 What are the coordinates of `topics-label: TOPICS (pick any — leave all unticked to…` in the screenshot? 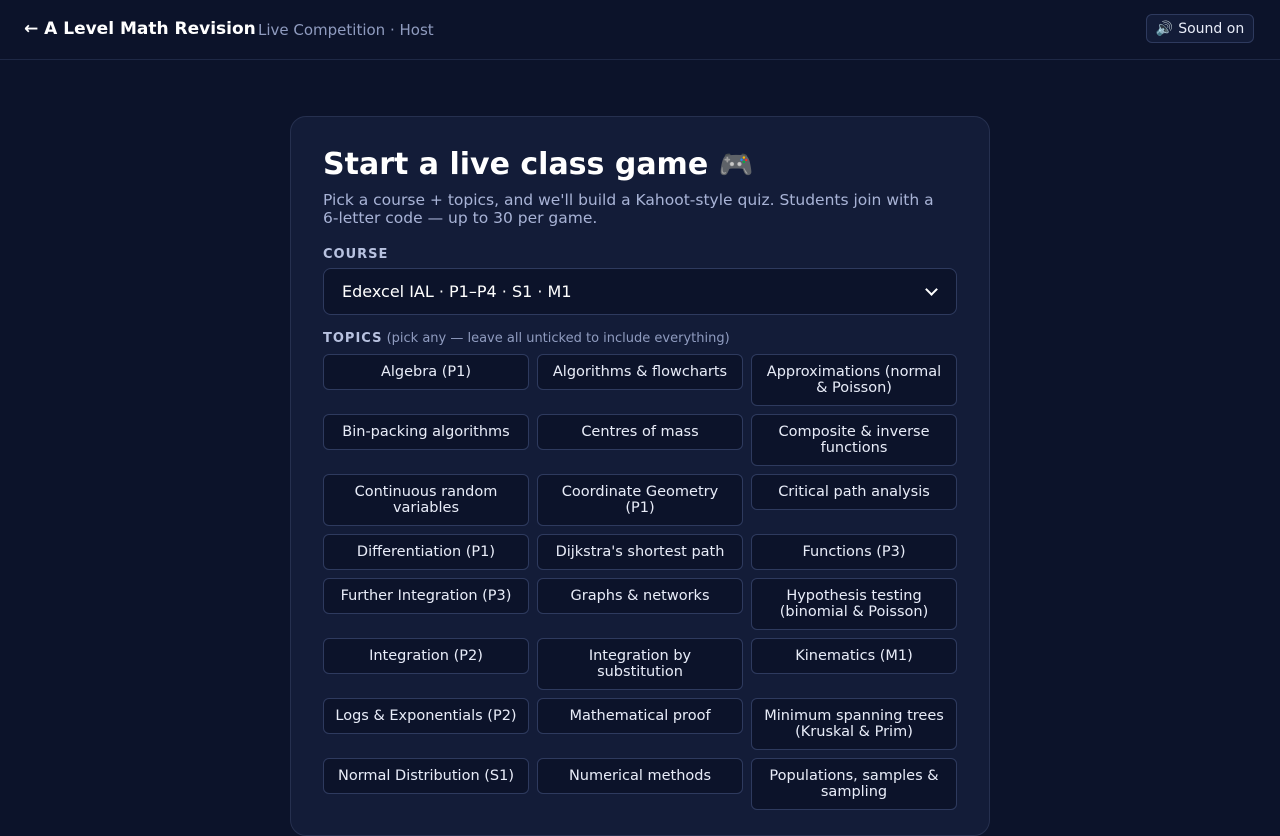 It's located at (526, 338).